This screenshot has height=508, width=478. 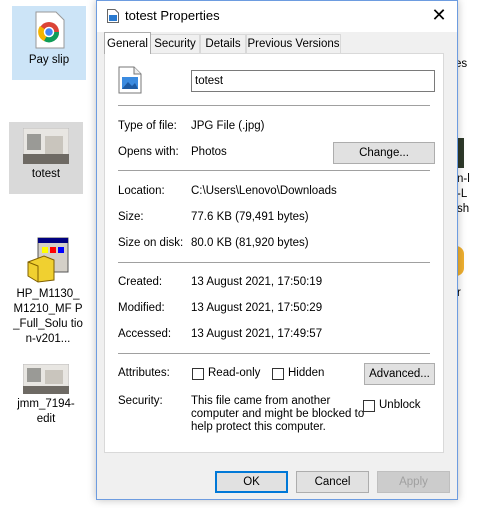 What do you see at coordinates (257, 282) in the screenshot?
I see `created-value: 13 August 2021, 17:50:19` at bounding box center [257, 282].